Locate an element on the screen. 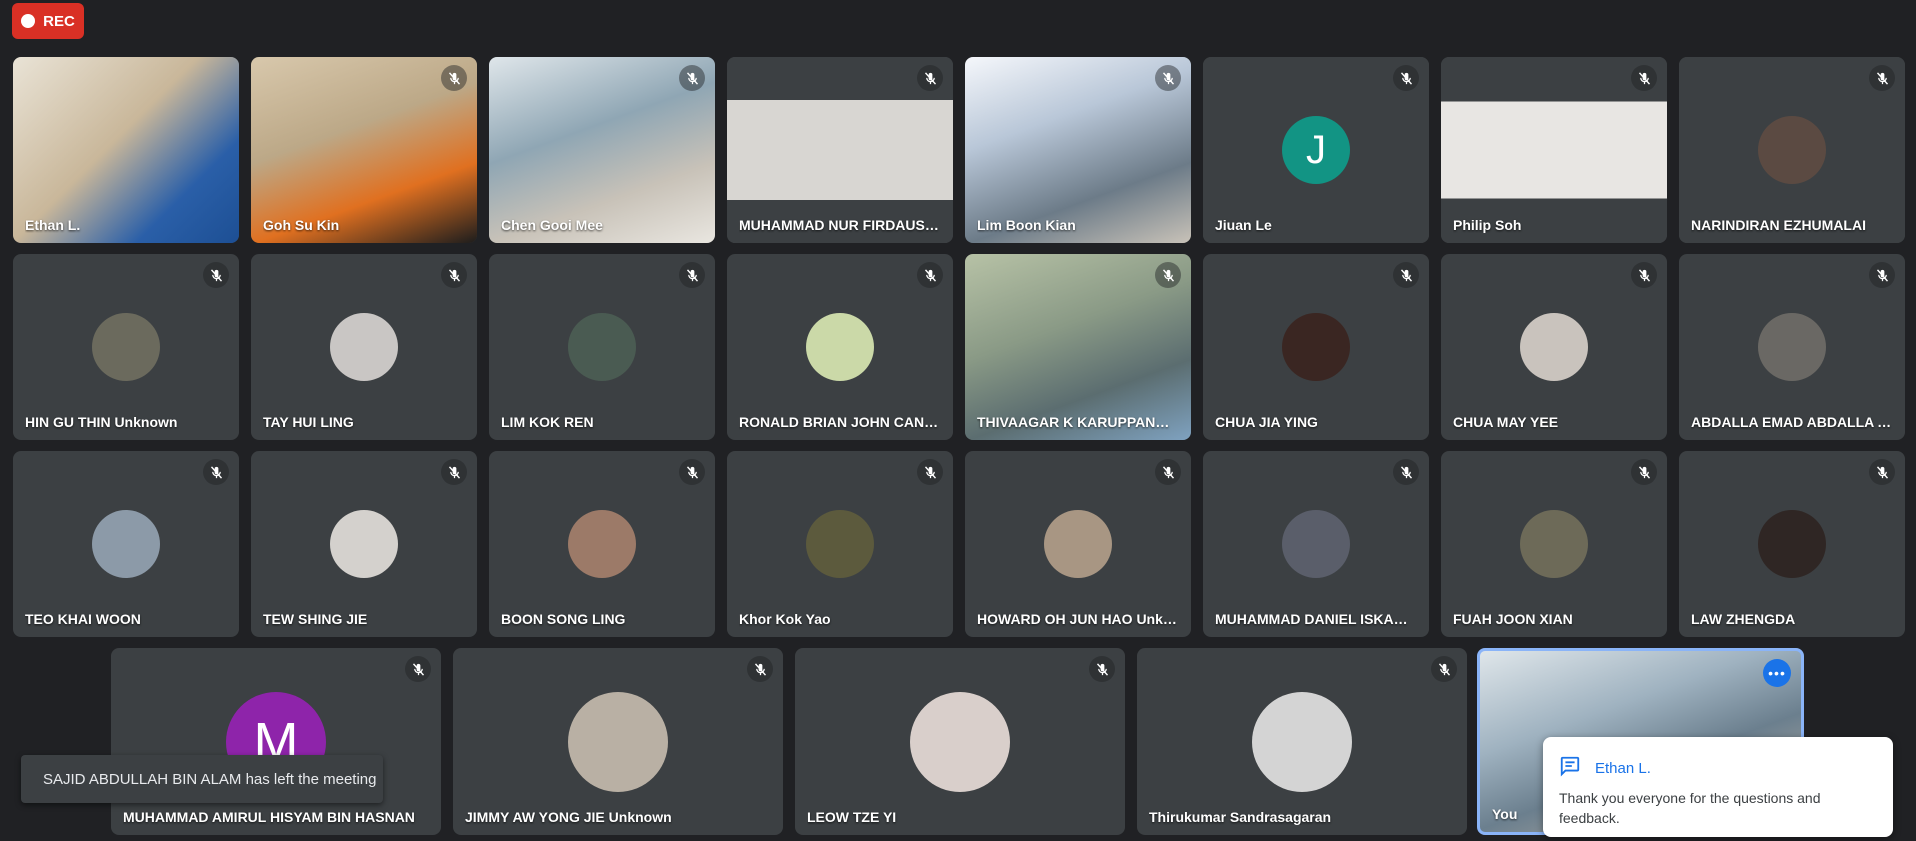 Image resolution: width=1916 pixels, height=841 pixels. participant-tile: NARINDIRAN EZHUMALAI is located at coordinates (1792, 150).